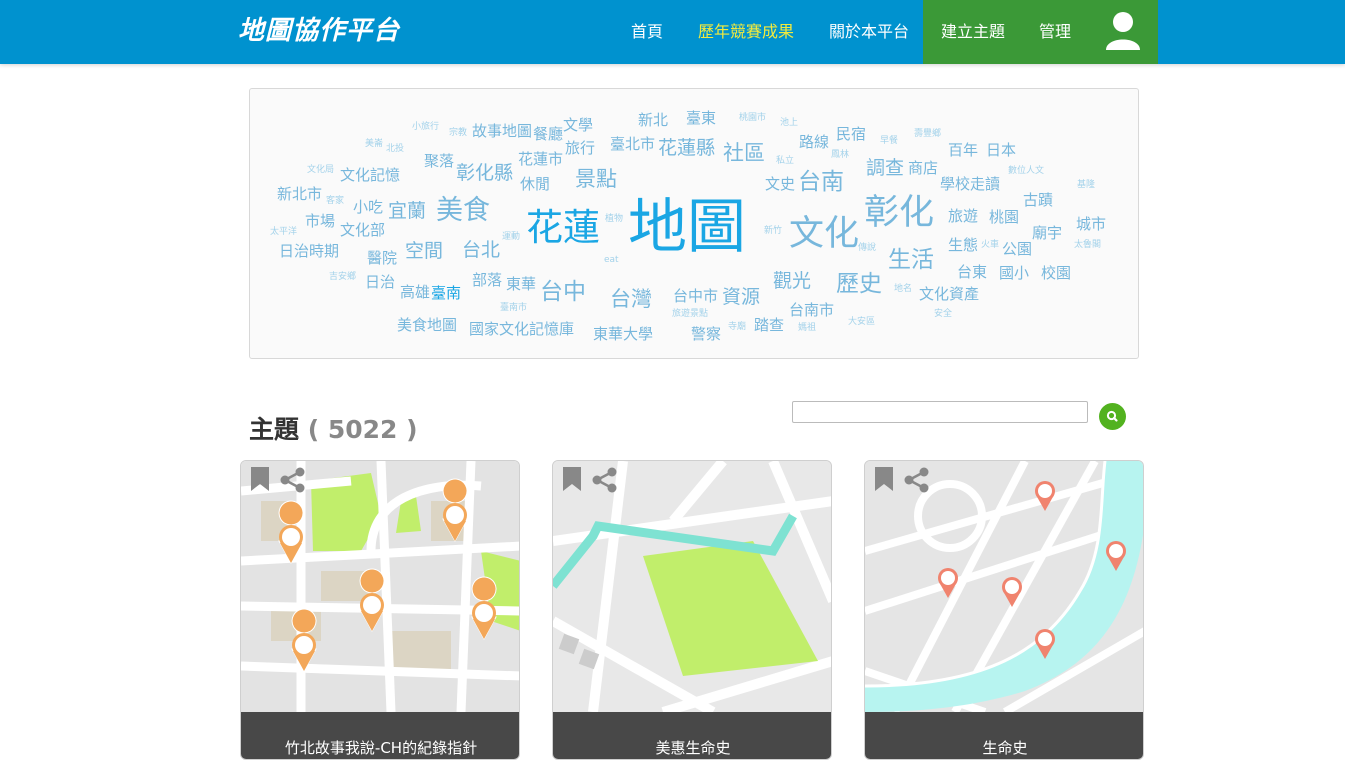 This screenshot has height=760, width=1345. Describe the element at coordinates (415, 292) in the screenshot. I see `tag-cloud-word: 高雄` at that location.